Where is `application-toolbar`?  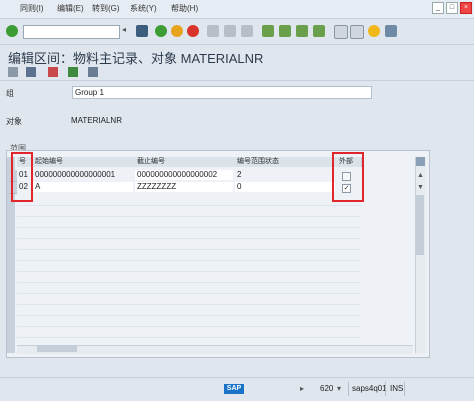 application-toolbar is located at coordinates (237, 72).